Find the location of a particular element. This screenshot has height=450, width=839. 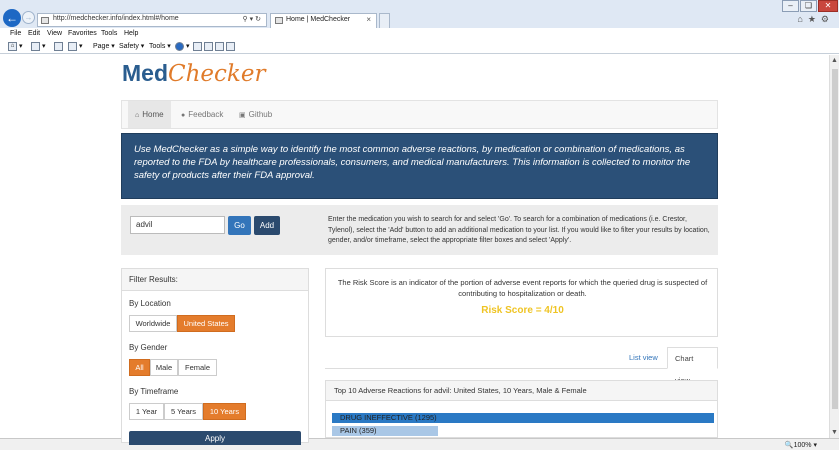

home-cmd: ⌂ ▾ is located at coordinates (15, 46).